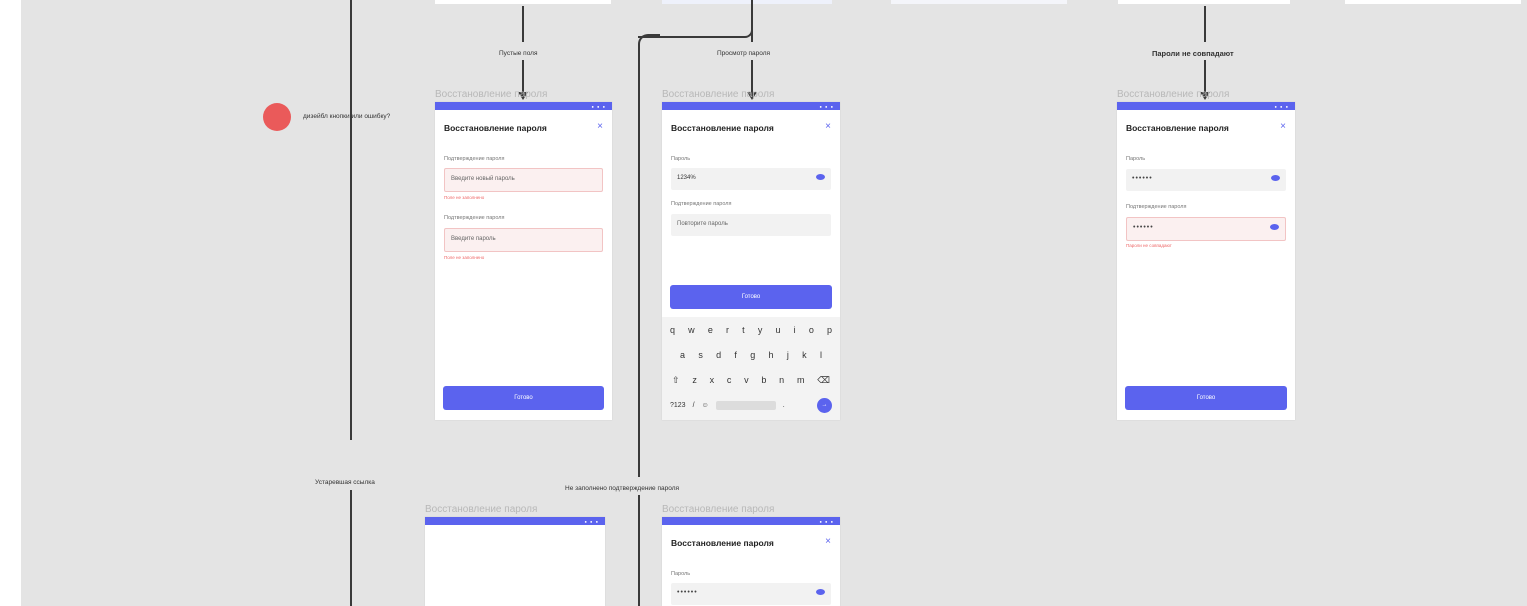 Image resolution: width=1527 pixels, height=606 pixels. I want to click on key-x: x, so click(712, 380).